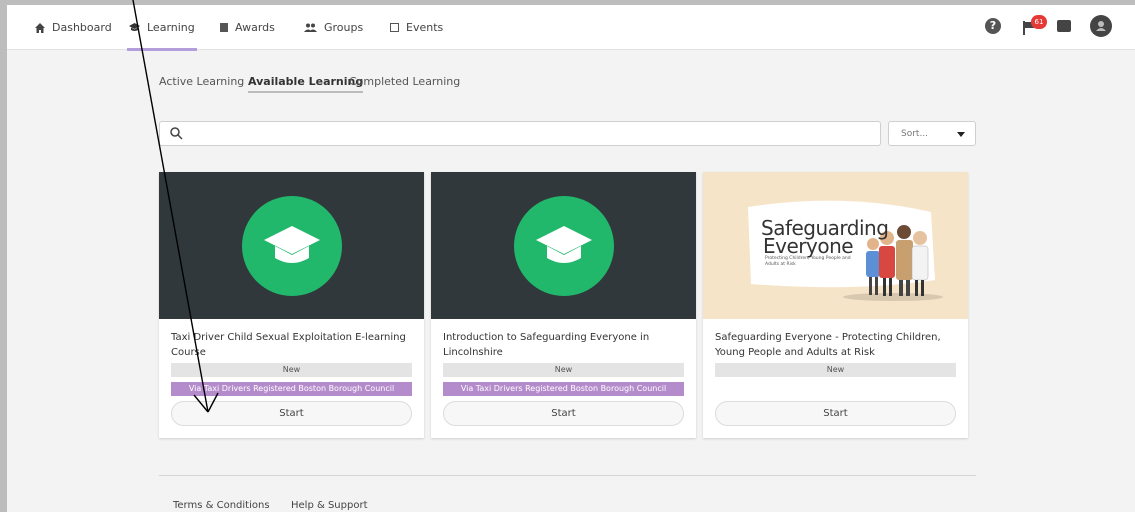 The width and height of the screenshot is (1135, 512). Describe the element at coordinates (310, 27) in the screenshot. I see `people-icon` at that location.